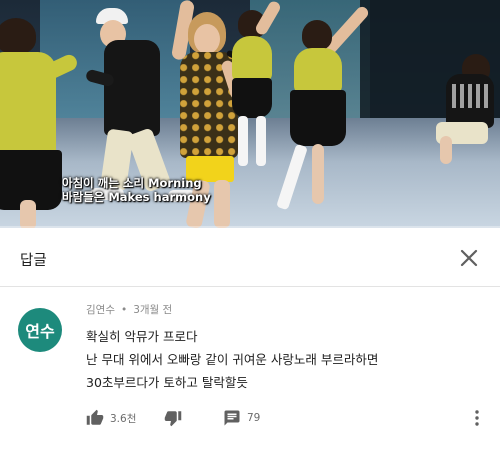 This screenshot has width=500, height=452. Describe the element at coordinates (123, 418) in the screenshot. I see `like-count: 3.6천` at that location.